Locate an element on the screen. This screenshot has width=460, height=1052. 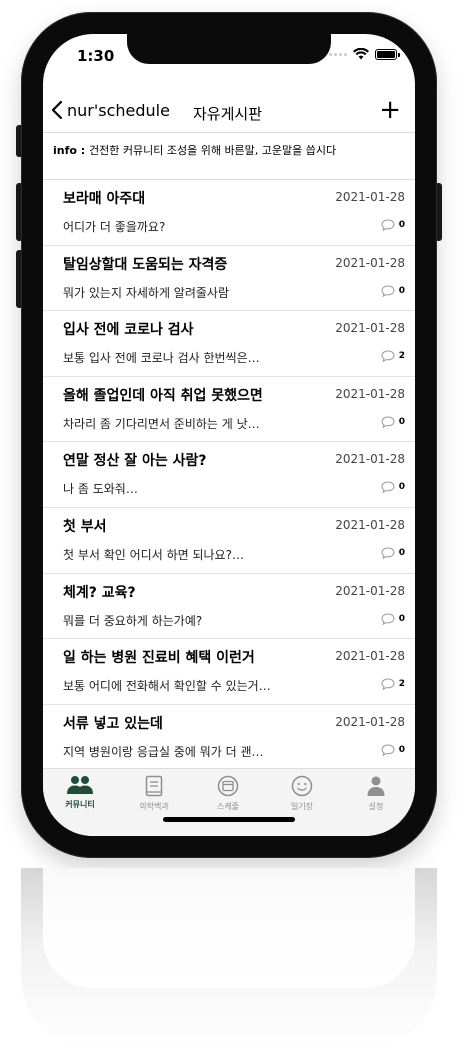
post-title: 올해 졸업인데 아직 취업 못했으면 is located at coordinates (163, 395).